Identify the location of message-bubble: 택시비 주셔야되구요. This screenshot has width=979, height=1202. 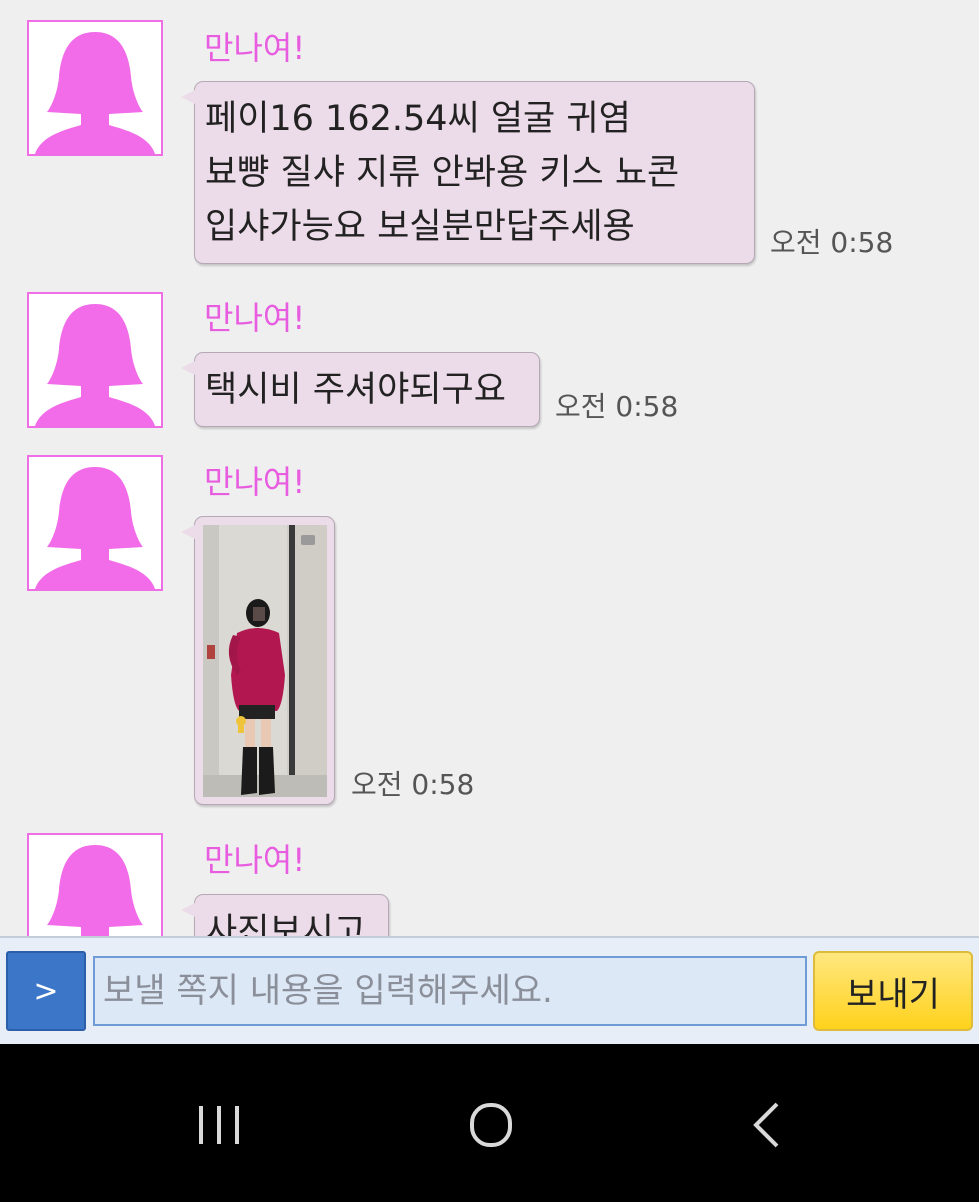
(360, 389).